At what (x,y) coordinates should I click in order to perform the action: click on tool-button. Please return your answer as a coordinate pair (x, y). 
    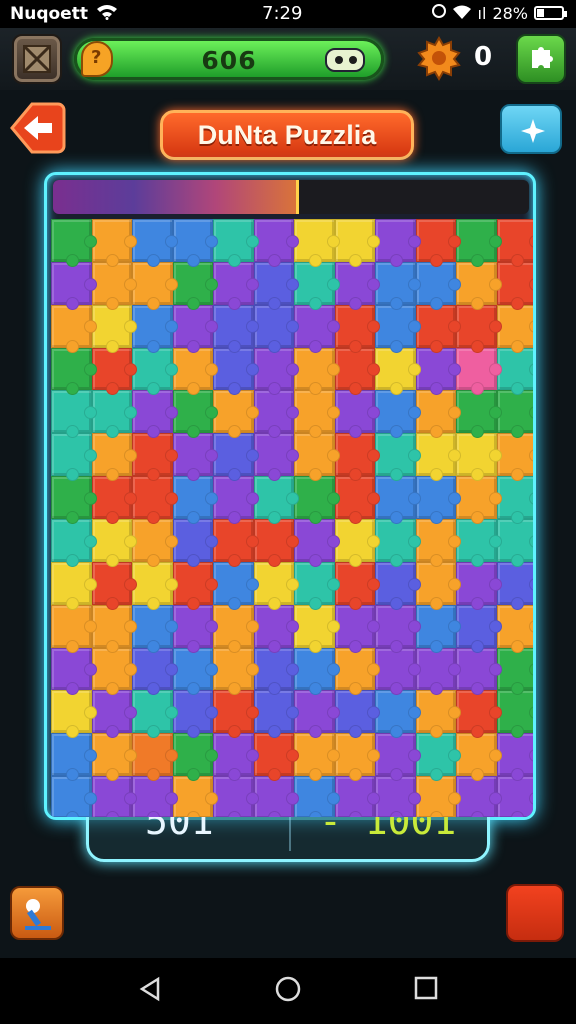
    Looking at the image, I should click on (37, 913).